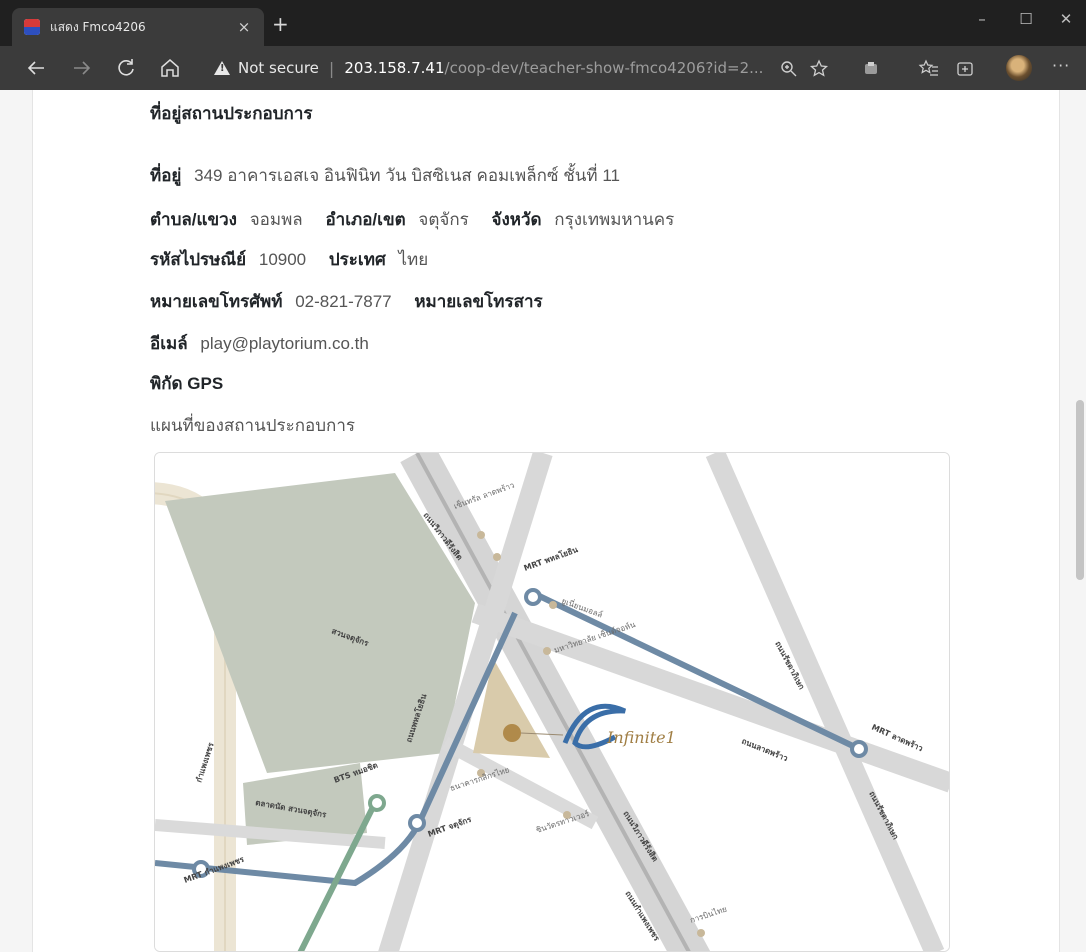 Image resolution: width=1086 pixels, height=952 pixels. Describe the element at coordinates (443, 219) in the screenshot. I see `district-value: จตุจักร` at that location.